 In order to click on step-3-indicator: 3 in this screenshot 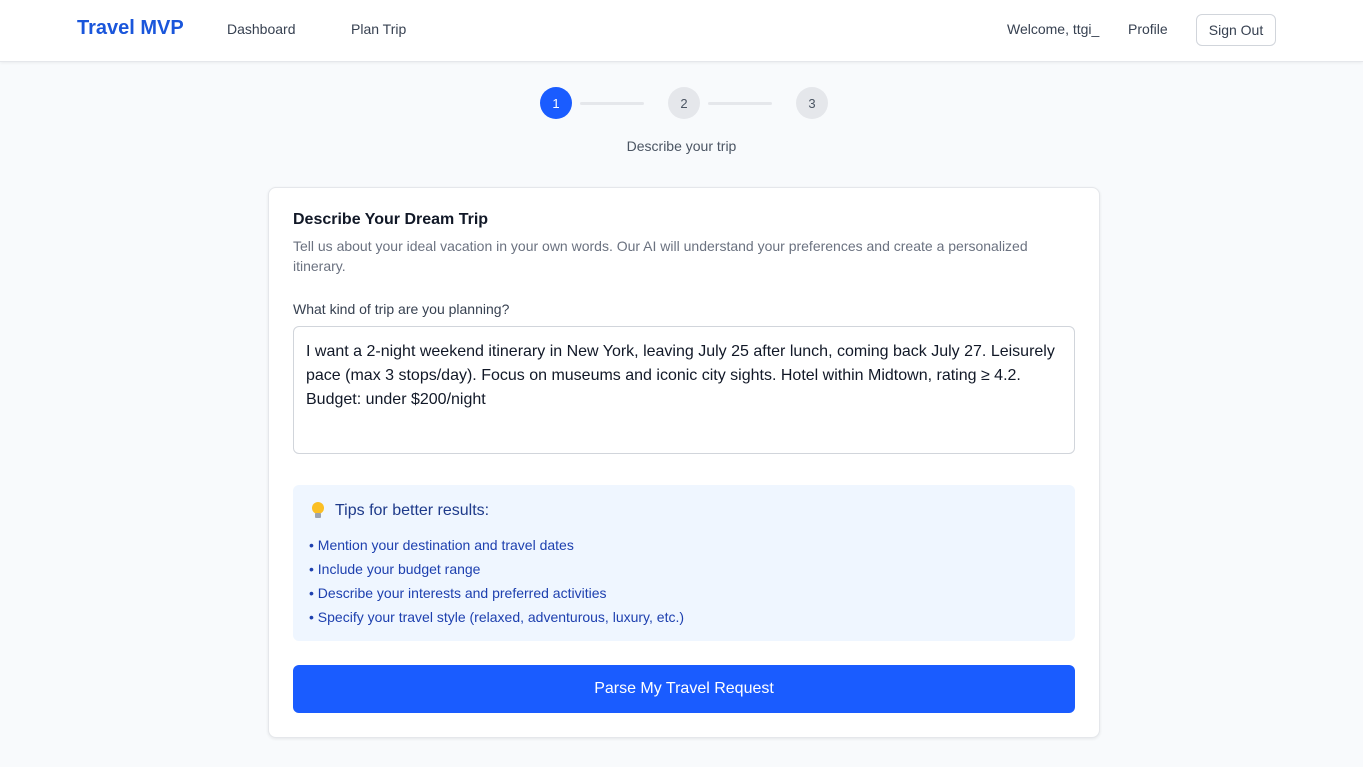, I will do `click(812, 103)`.